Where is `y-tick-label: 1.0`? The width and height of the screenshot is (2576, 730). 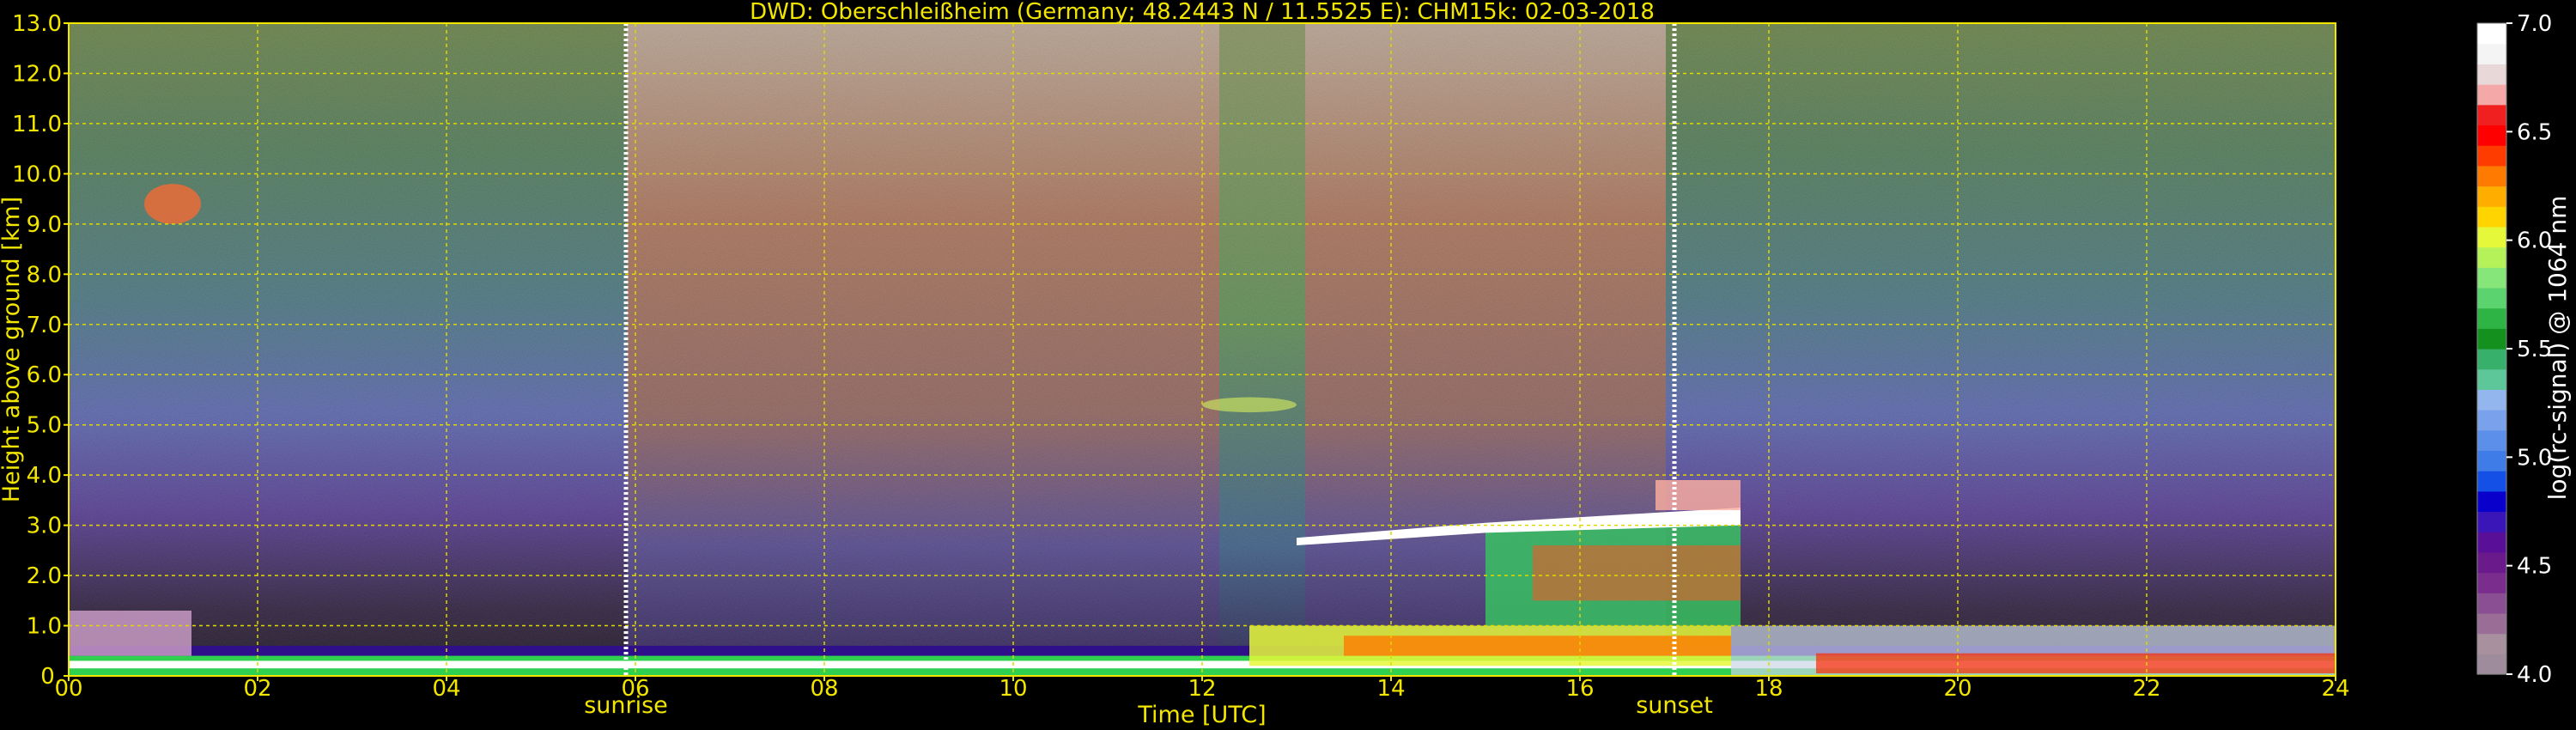 y-tick-label: 1.0 is located at coordinates (44, 627).